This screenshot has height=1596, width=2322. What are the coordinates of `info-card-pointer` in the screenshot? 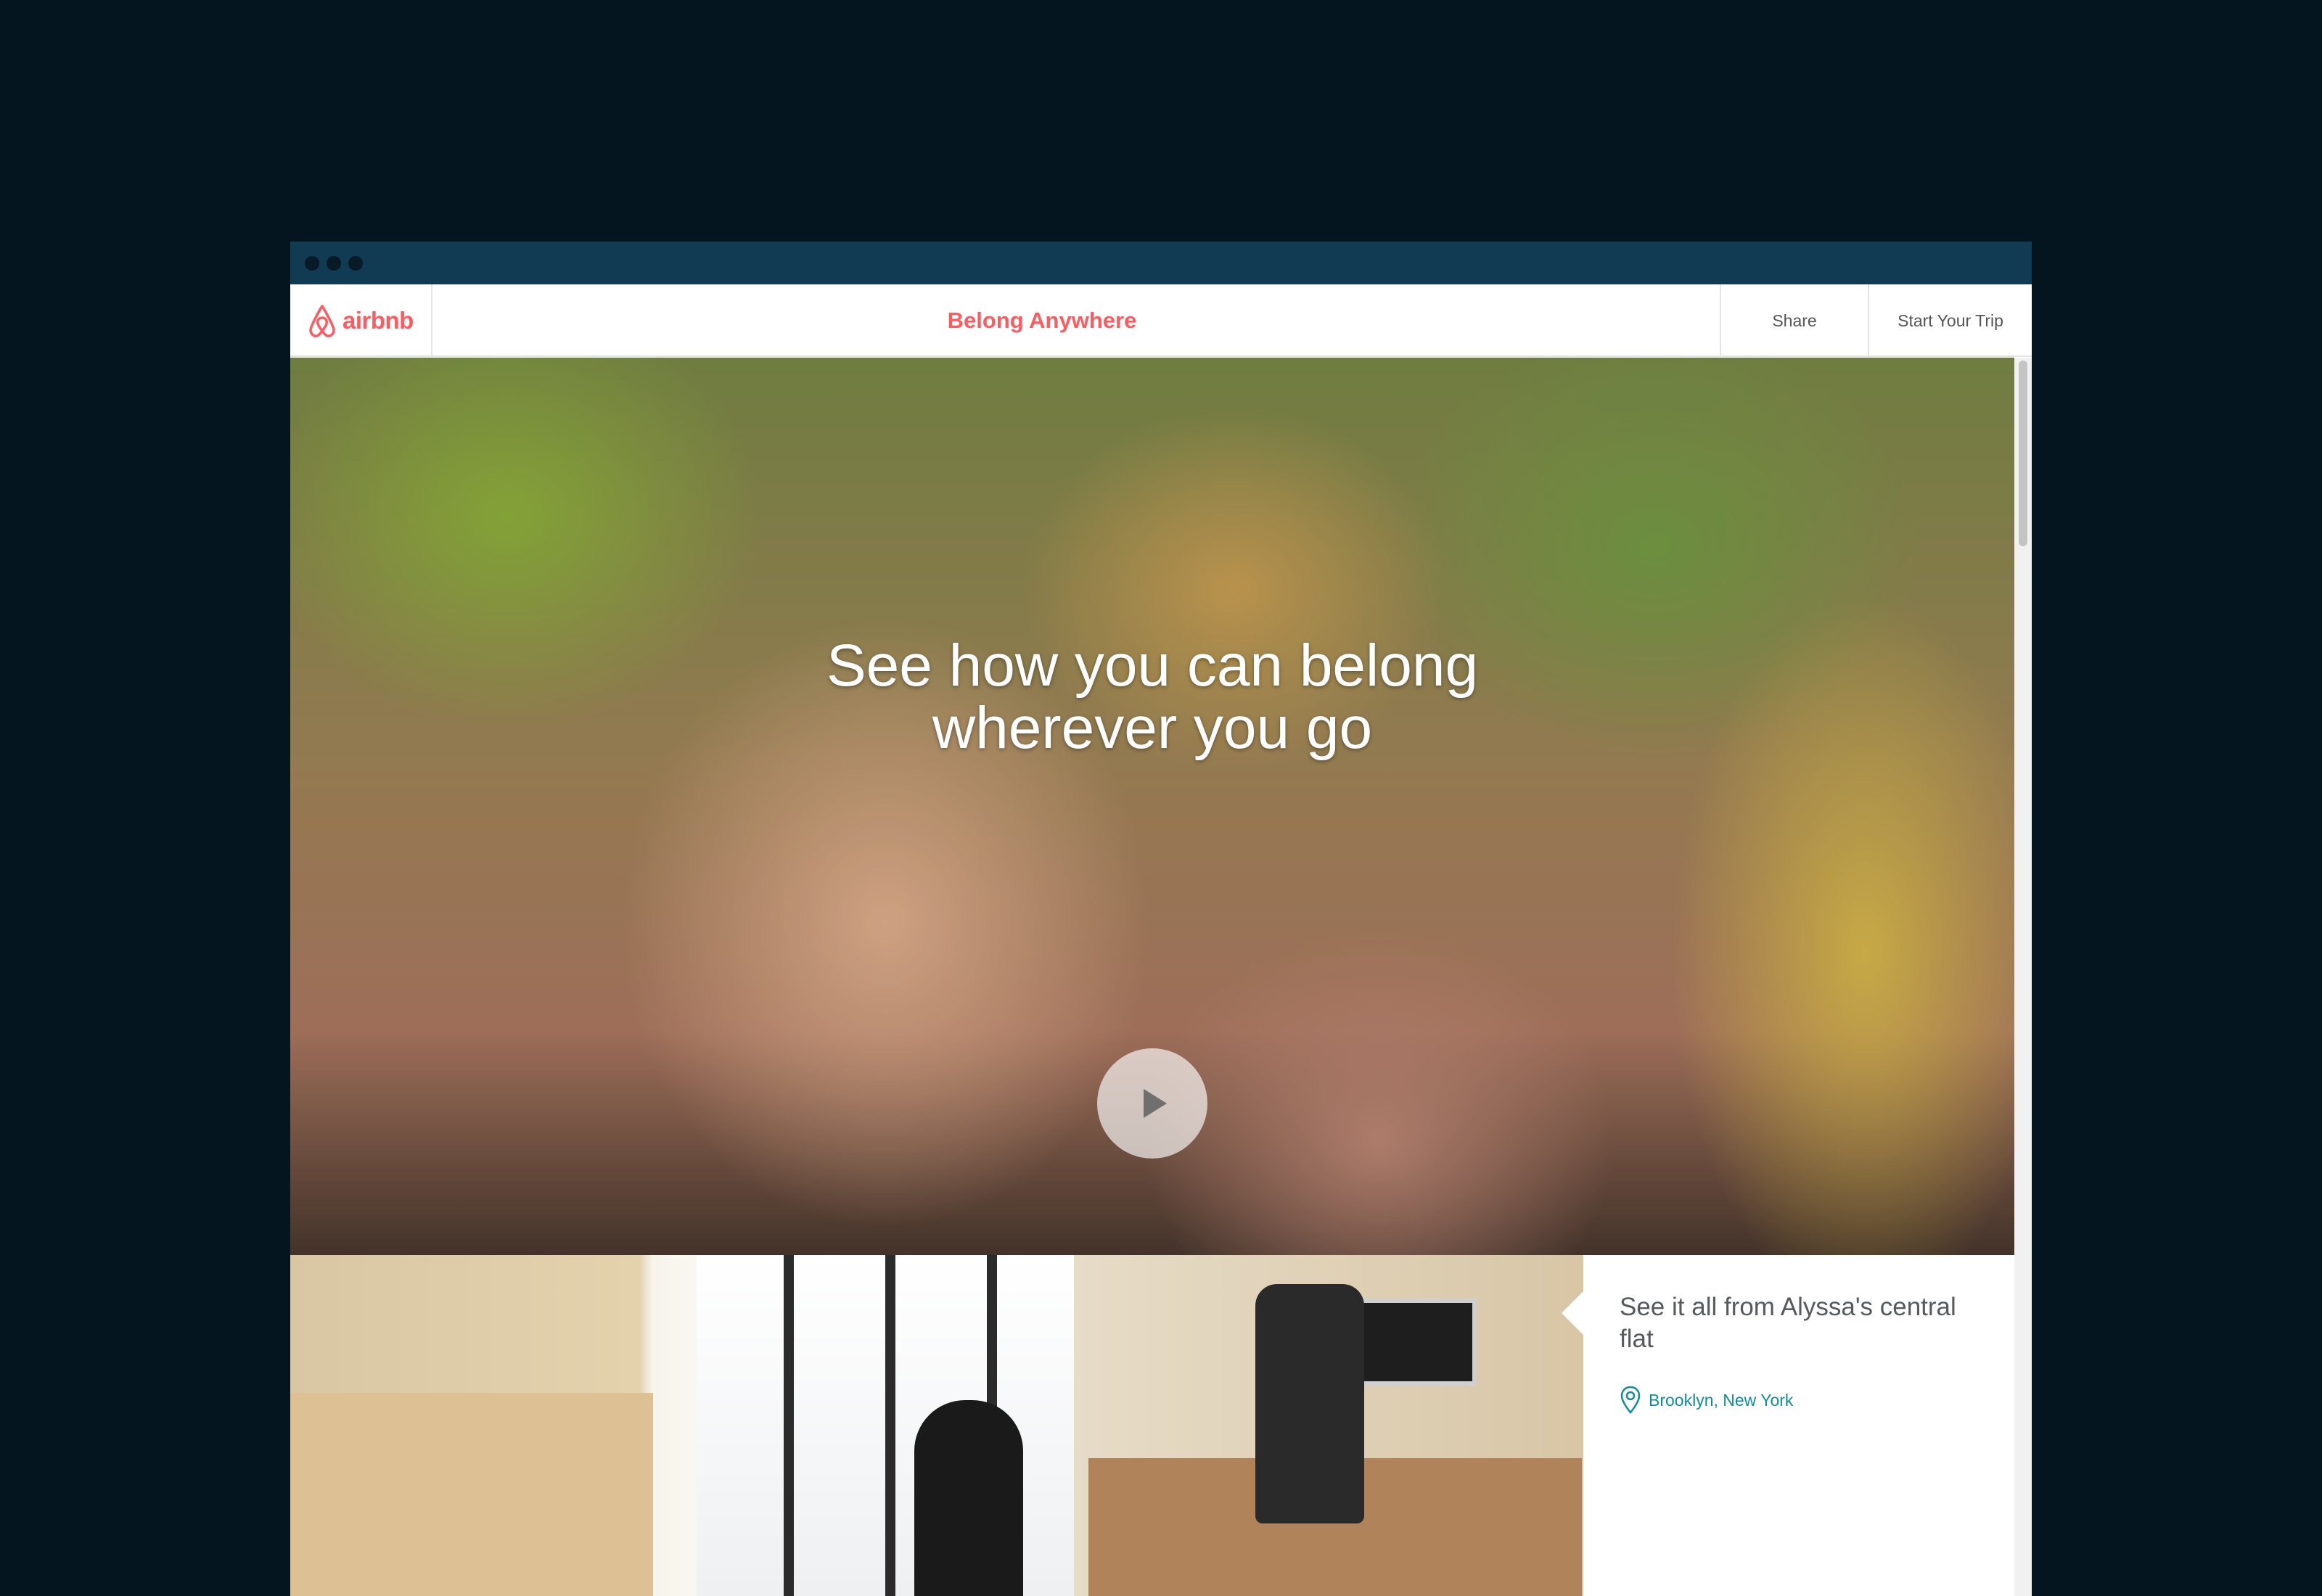 It's located at (1572, 1313).